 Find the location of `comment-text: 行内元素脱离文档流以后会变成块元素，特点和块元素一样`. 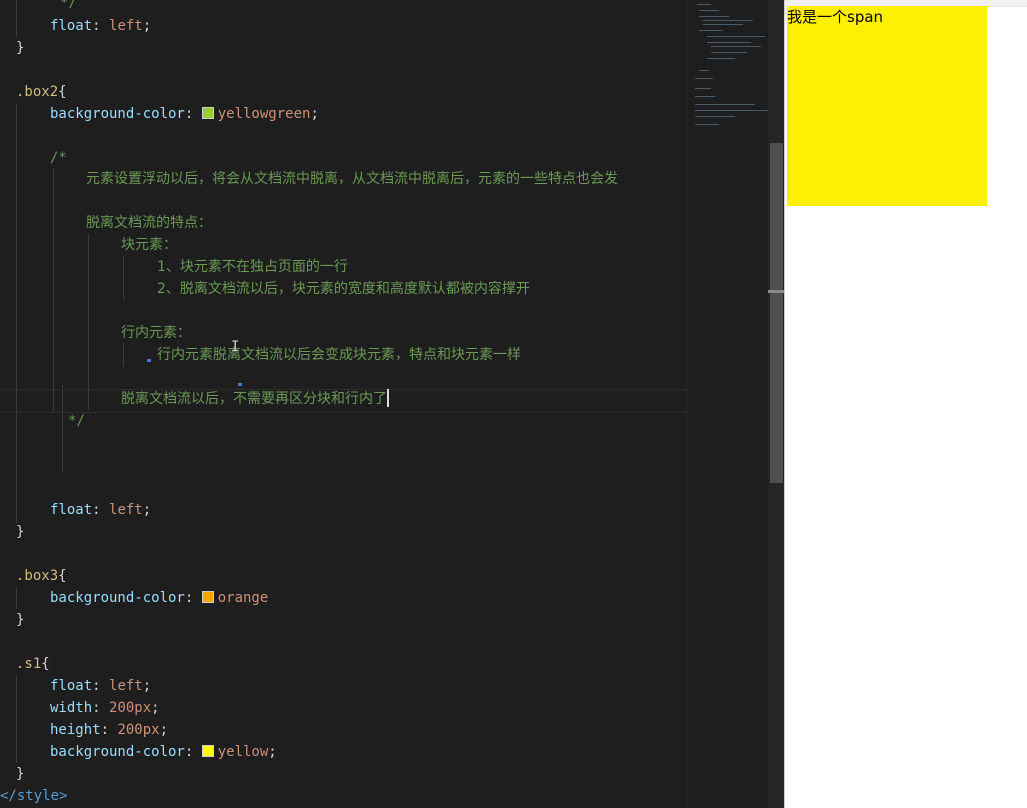

comment-text: 行内元素脱离文档流以后会变成块元素，特点和块元素一样 is located at coordinates (339, 355).